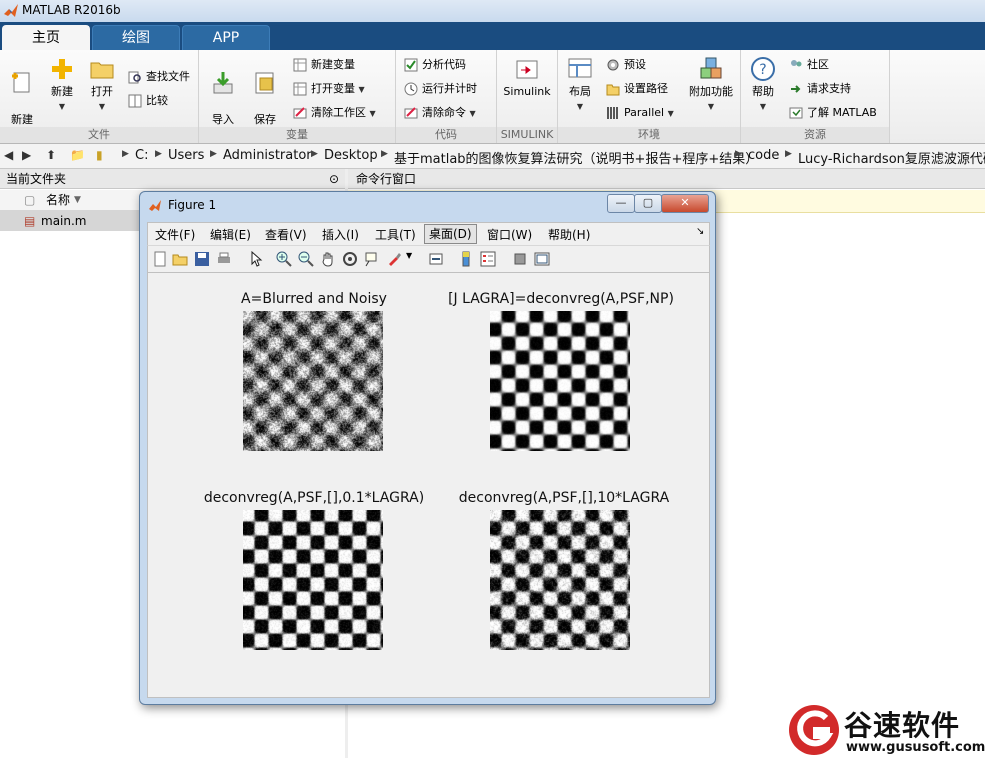 The height and width of the screenshot is (758, 985). What do you see at coordinates (520, 259) in the screenshot?
I see `hide-plot-tools-icon` at bounding box center [520, 259].